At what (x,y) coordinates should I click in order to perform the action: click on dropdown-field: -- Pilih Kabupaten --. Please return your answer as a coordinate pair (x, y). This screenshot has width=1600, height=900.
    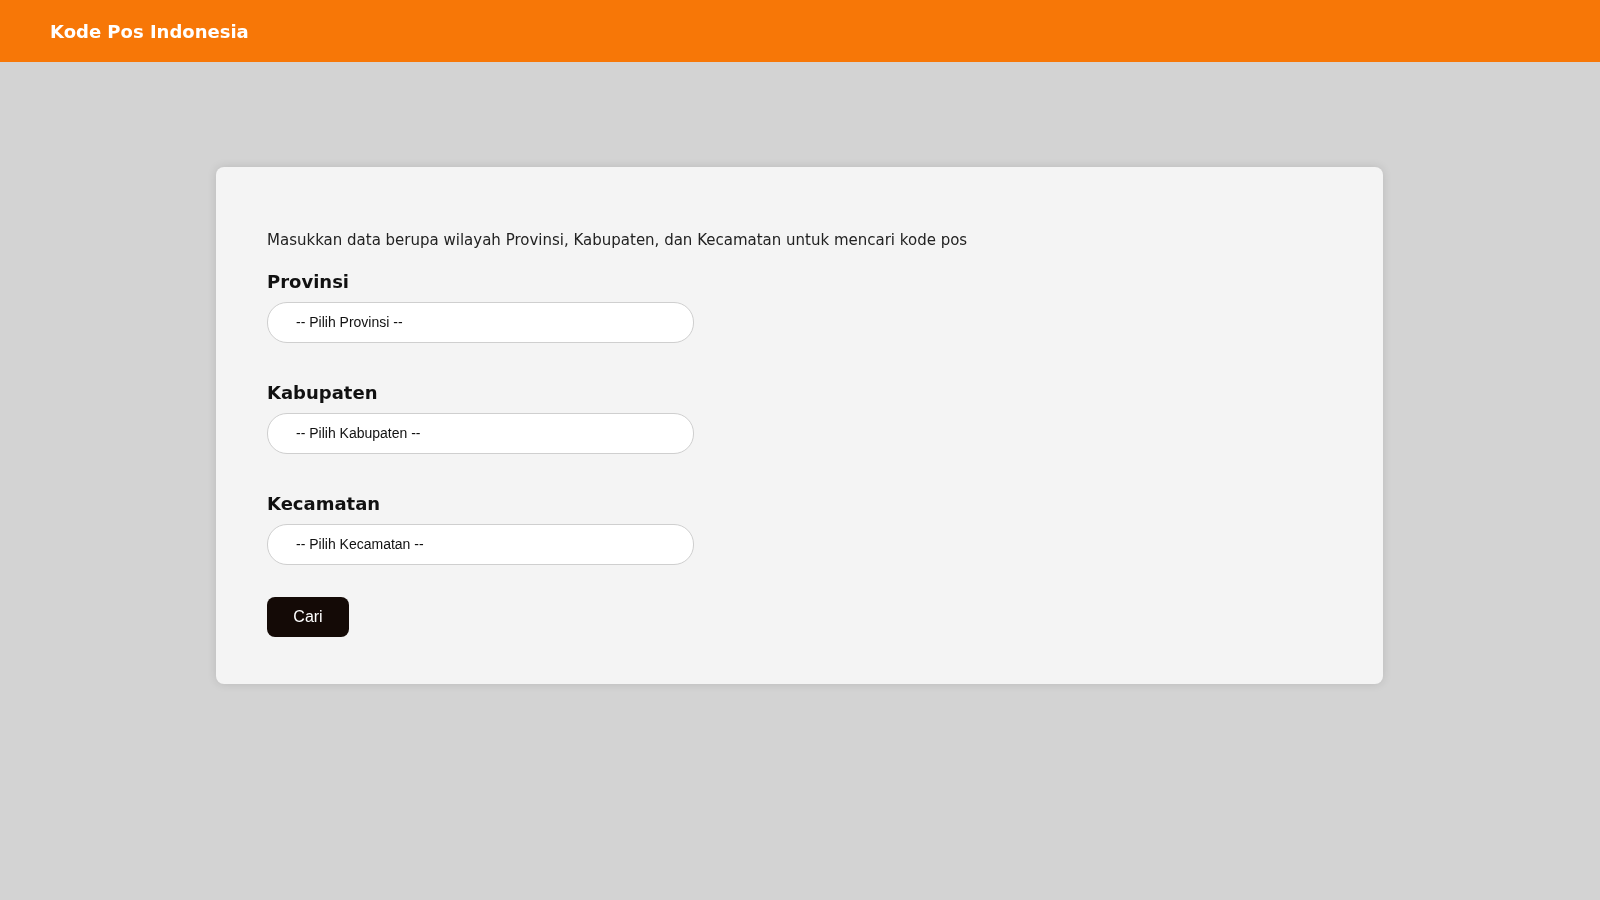
    Looking at the image, I should click on (480, 433).